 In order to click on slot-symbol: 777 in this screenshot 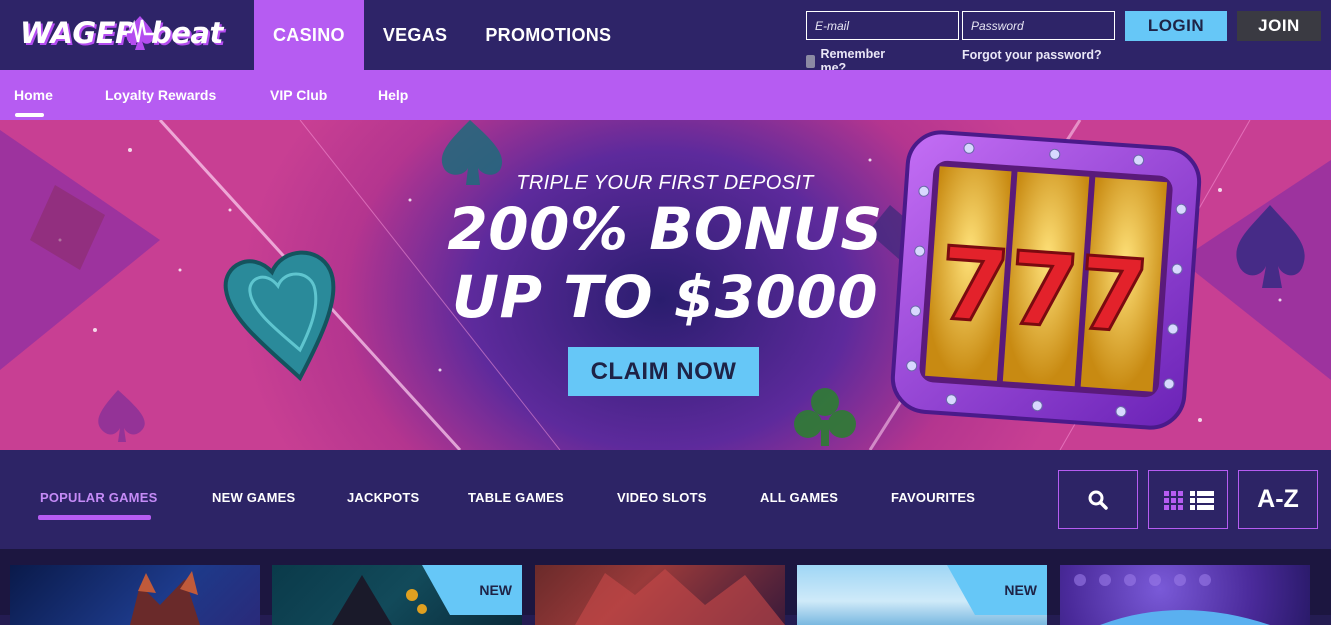, I will do `click(1043, 290)`.